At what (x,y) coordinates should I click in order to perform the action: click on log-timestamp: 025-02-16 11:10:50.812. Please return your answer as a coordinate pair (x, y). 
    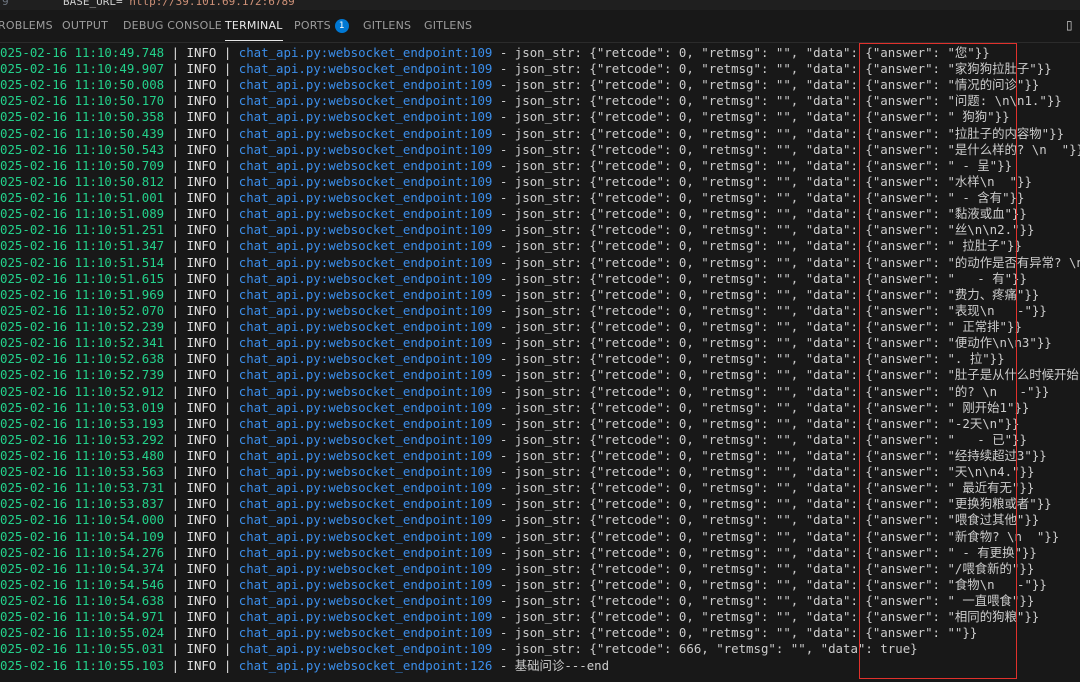
    Looking at the image, I should click on (82, 181).